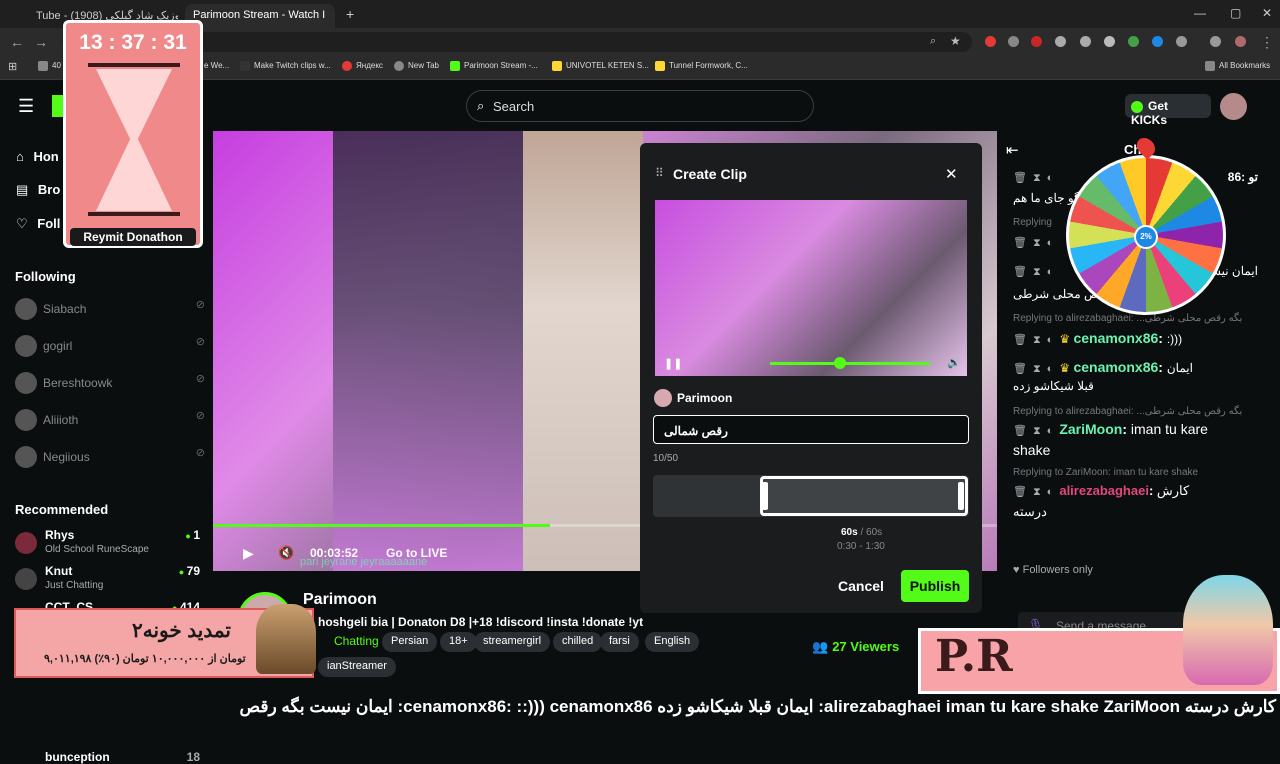  Describe the element at coordinates (1228, 630) in the screenshot. I see `avatar-character` at that location.